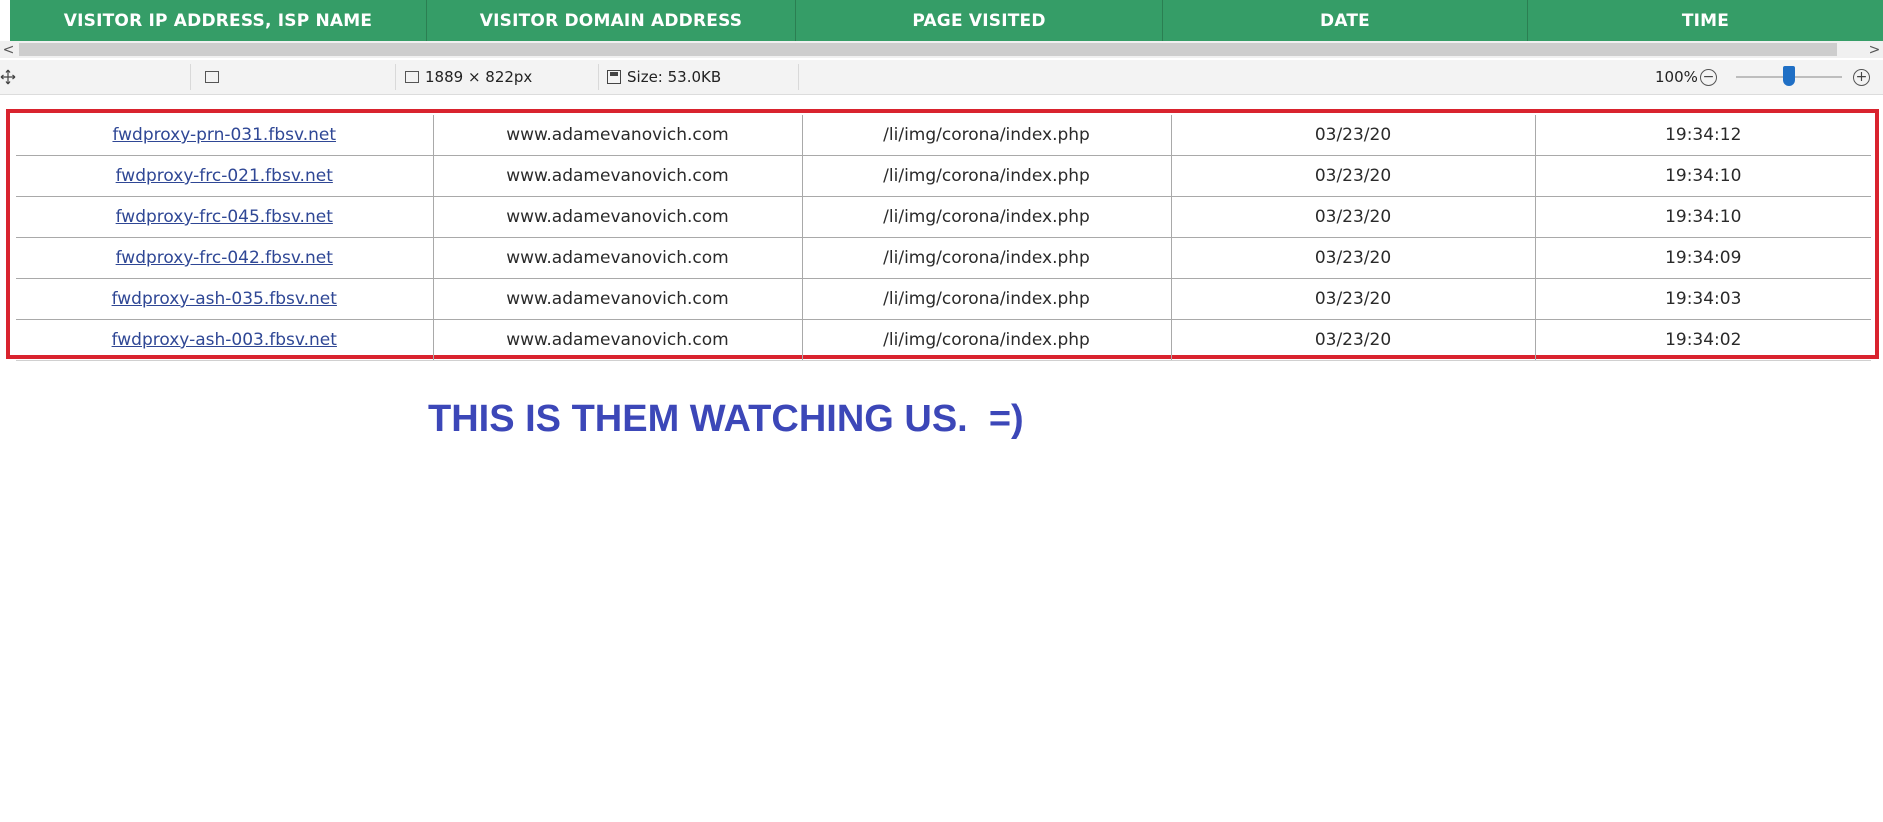 This screenshot has height=822, width=1883. What do you see at coordinates (412, 77) in the screenshot?
I see `dimensions-icon` at bounding box center [412, 77].